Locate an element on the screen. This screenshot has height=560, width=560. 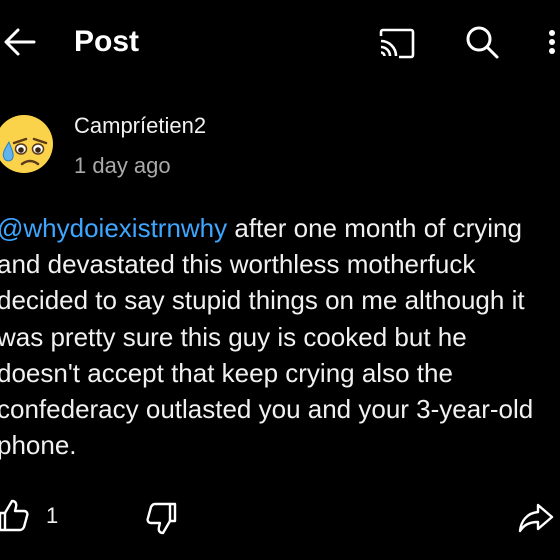
thumbs-down-icon is located at coordinates (161, 518).